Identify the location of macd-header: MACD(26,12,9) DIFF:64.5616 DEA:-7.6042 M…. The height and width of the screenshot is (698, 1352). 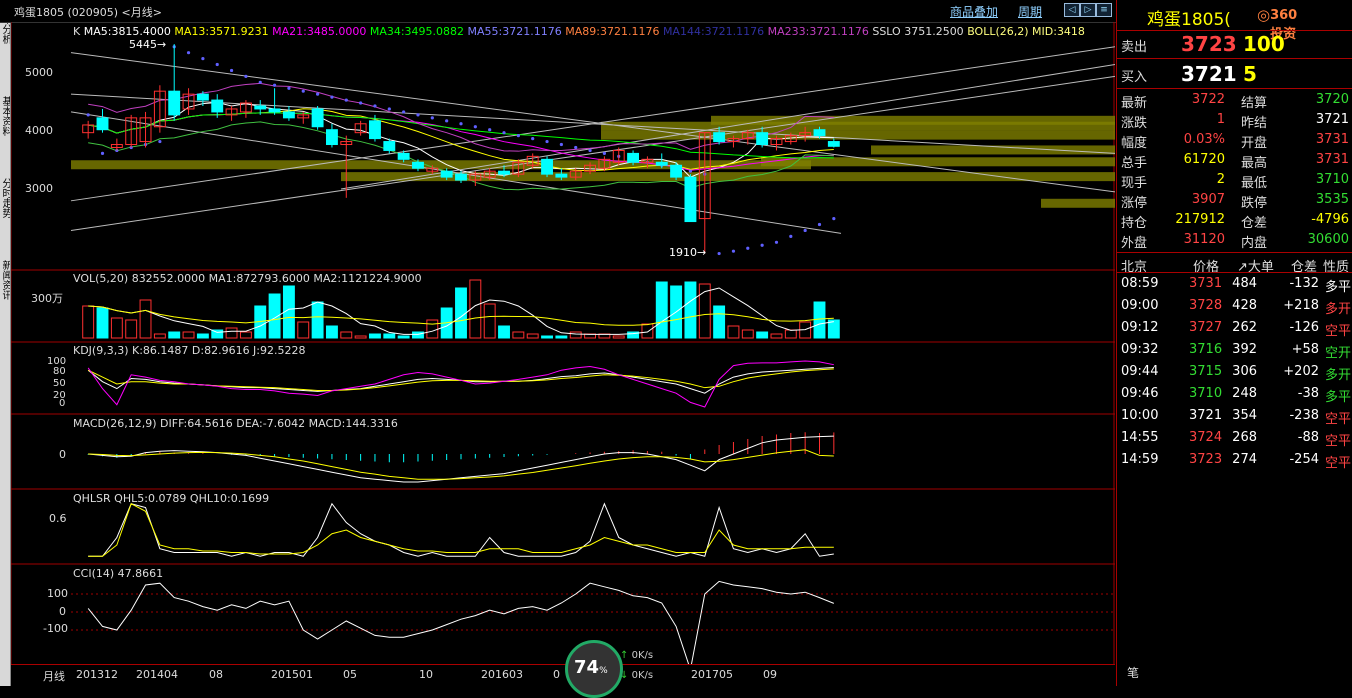
(235, 423).